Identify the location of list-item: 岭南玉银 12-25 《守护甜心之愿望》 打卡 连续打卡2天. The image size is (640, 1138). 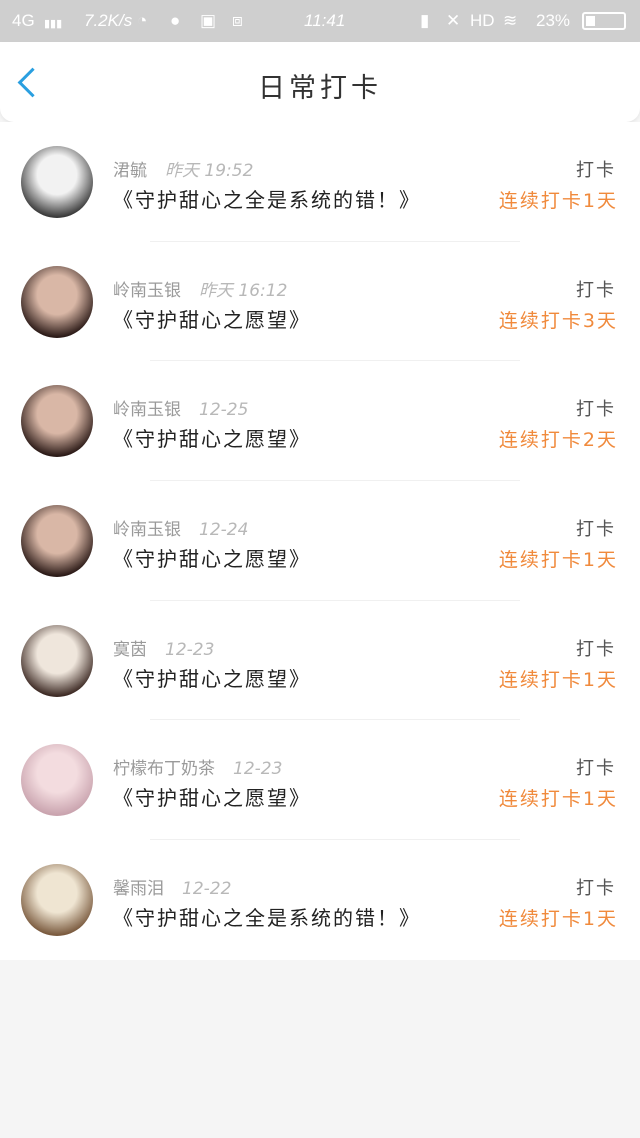
(320, 421).